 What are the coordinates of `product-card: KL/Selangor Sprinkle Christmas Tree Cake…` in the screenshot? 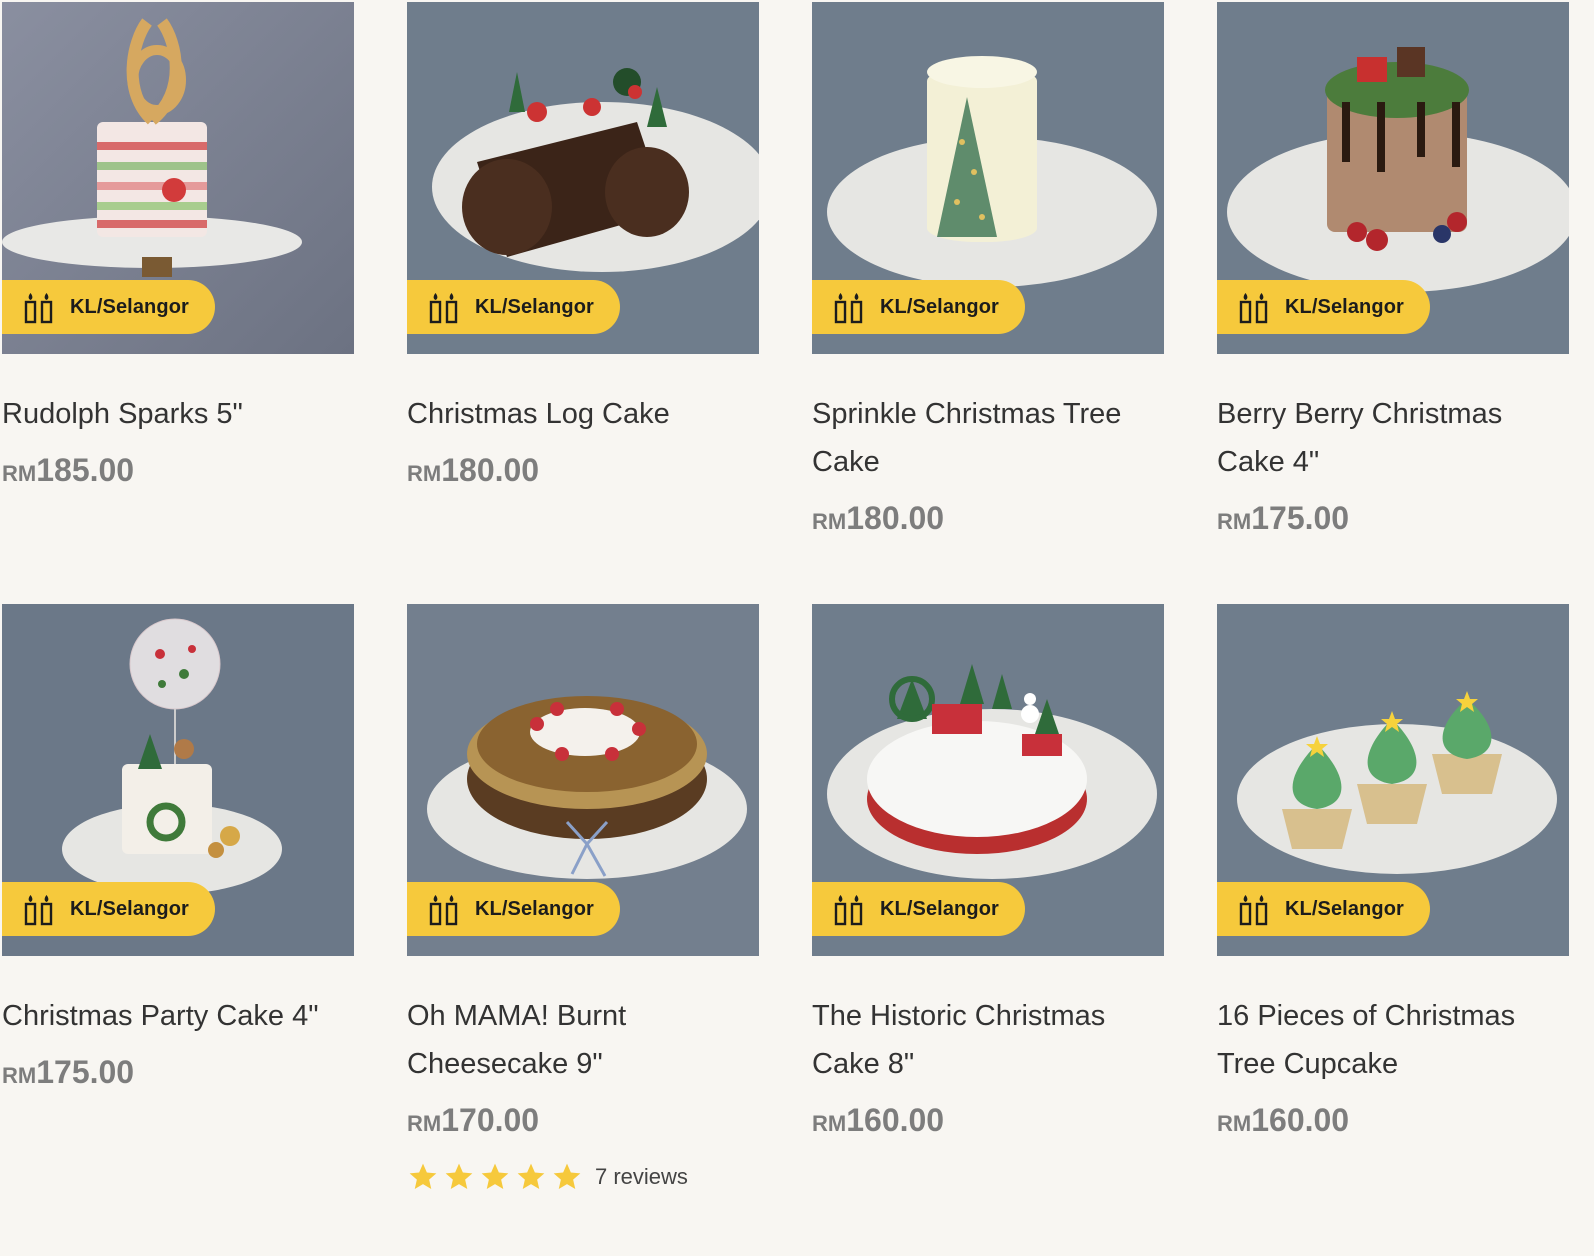 It's located at (988, 273).